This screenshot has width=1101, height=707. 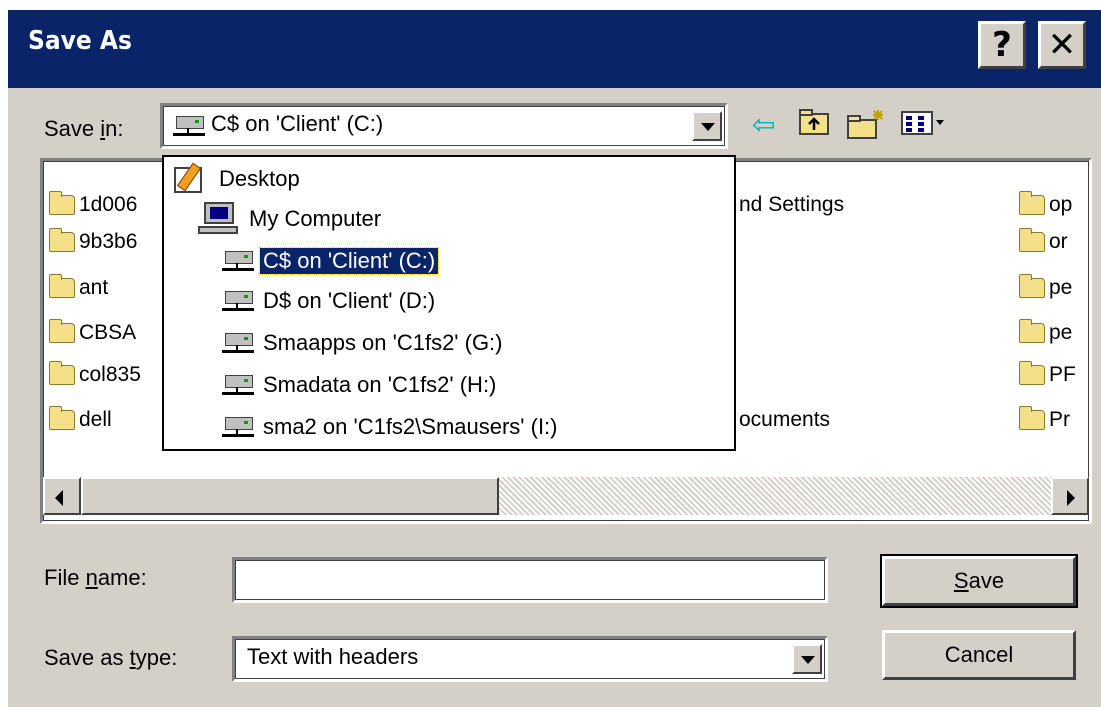 What do you see at coordinates (775, 496) in the screenshot?
I see `scroll-track` at bounding box center [775, 496].